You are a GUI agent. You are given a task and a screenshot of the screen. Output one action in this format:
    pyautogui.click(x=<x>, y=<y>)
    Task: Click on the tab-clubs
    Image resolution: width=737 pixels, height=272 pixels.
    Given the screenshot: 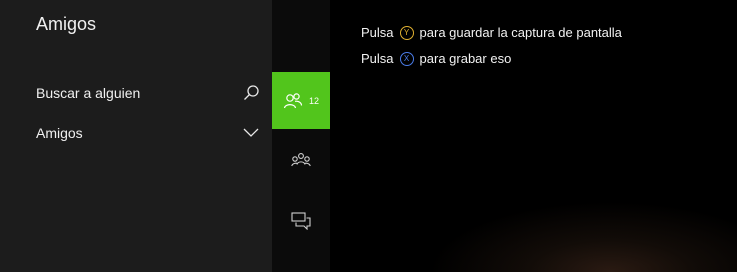 What is the action you would take?
    pyautogui.click(x=301, y=159)
    